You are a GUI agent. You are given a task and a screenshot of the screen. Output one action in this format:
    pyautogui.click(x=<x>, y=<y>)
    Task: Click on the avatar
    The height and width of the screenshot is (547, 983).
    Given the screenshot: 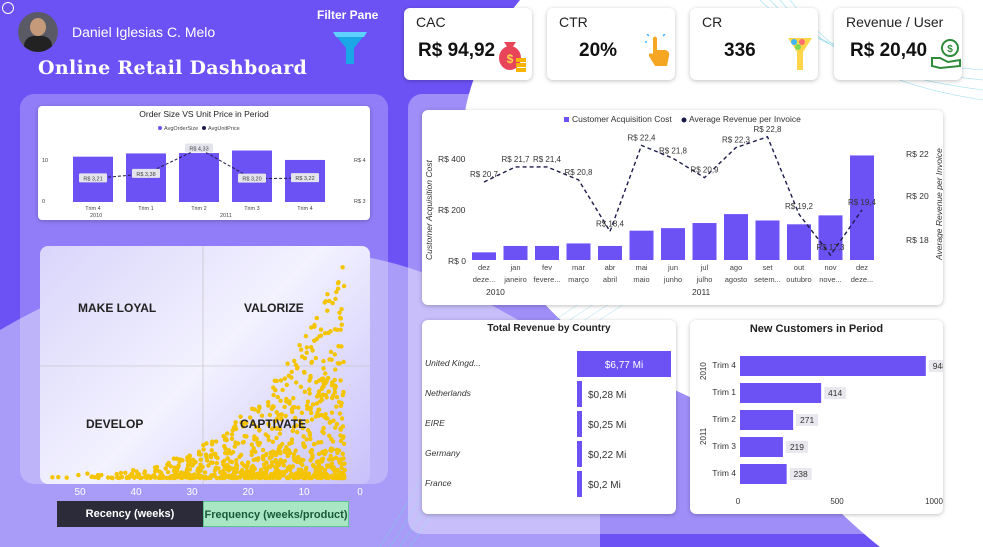 What is the action you would take?
    pyautogui.click(x=38, y=32)
    